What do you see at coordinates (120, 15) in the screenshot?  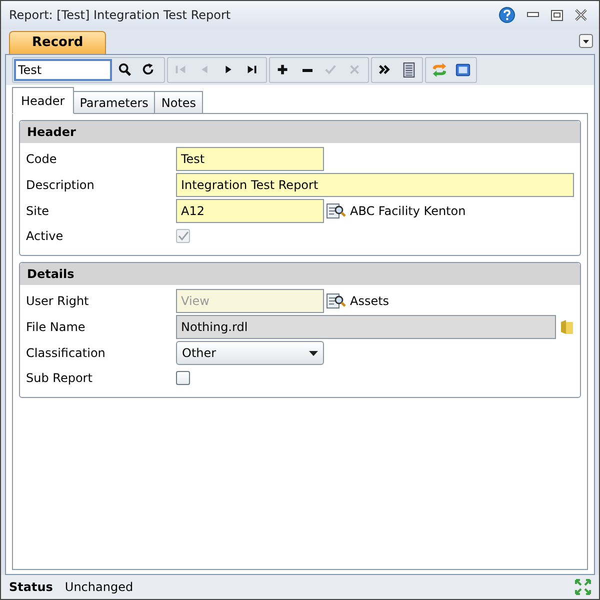 I see `window-title: Report: [Test] Integration Test Report` at bounding box center [120, 15].